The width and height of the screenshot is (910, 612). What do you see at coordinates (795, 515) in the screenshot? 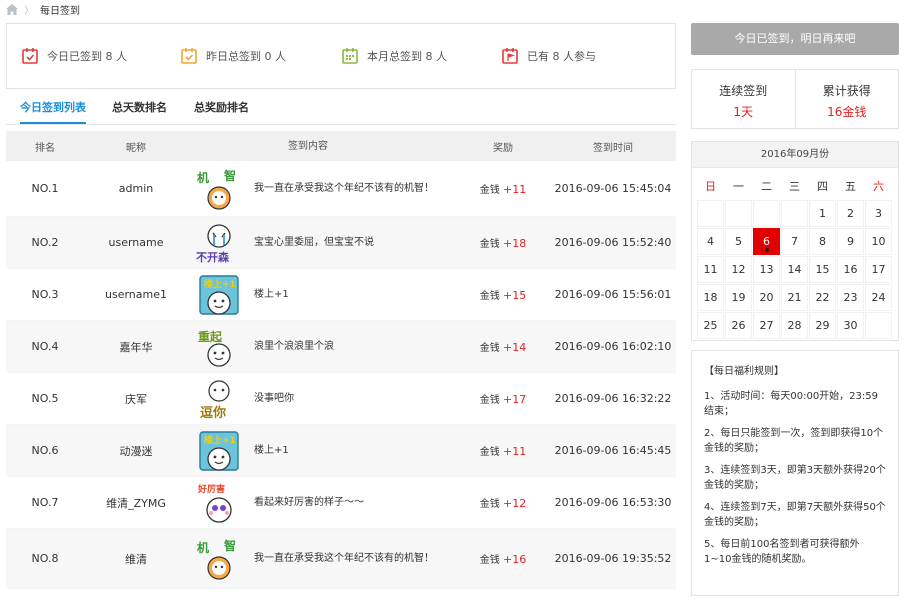
I see `rule-item: 4、连续签到7天，即第7天额外获得50个金钱的奖励；` at bounding box center [795, 515].